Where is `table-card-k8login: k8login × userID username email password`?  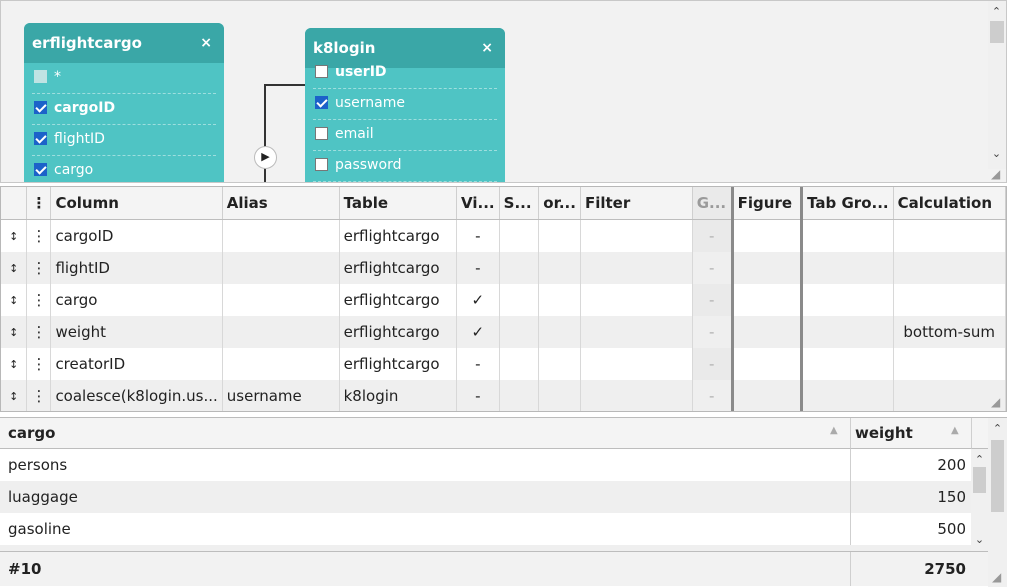 table-card-k8login: k8login × userID username email password is located at coordinates (405, 105).